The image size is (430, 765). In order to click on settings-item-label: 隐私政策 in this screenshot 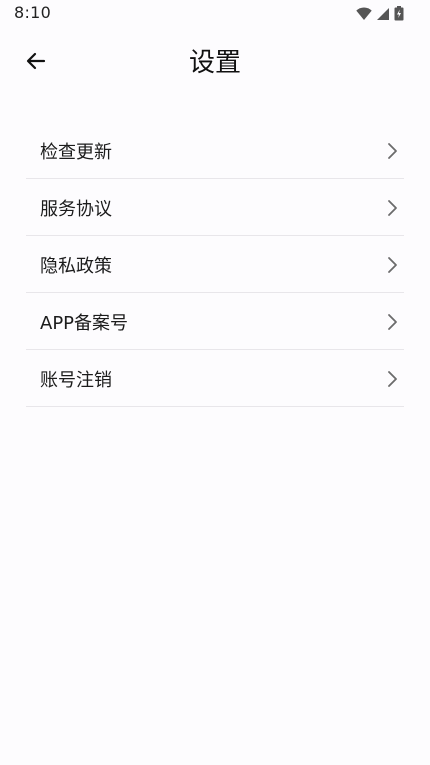, I will do `click(76, 266)`.